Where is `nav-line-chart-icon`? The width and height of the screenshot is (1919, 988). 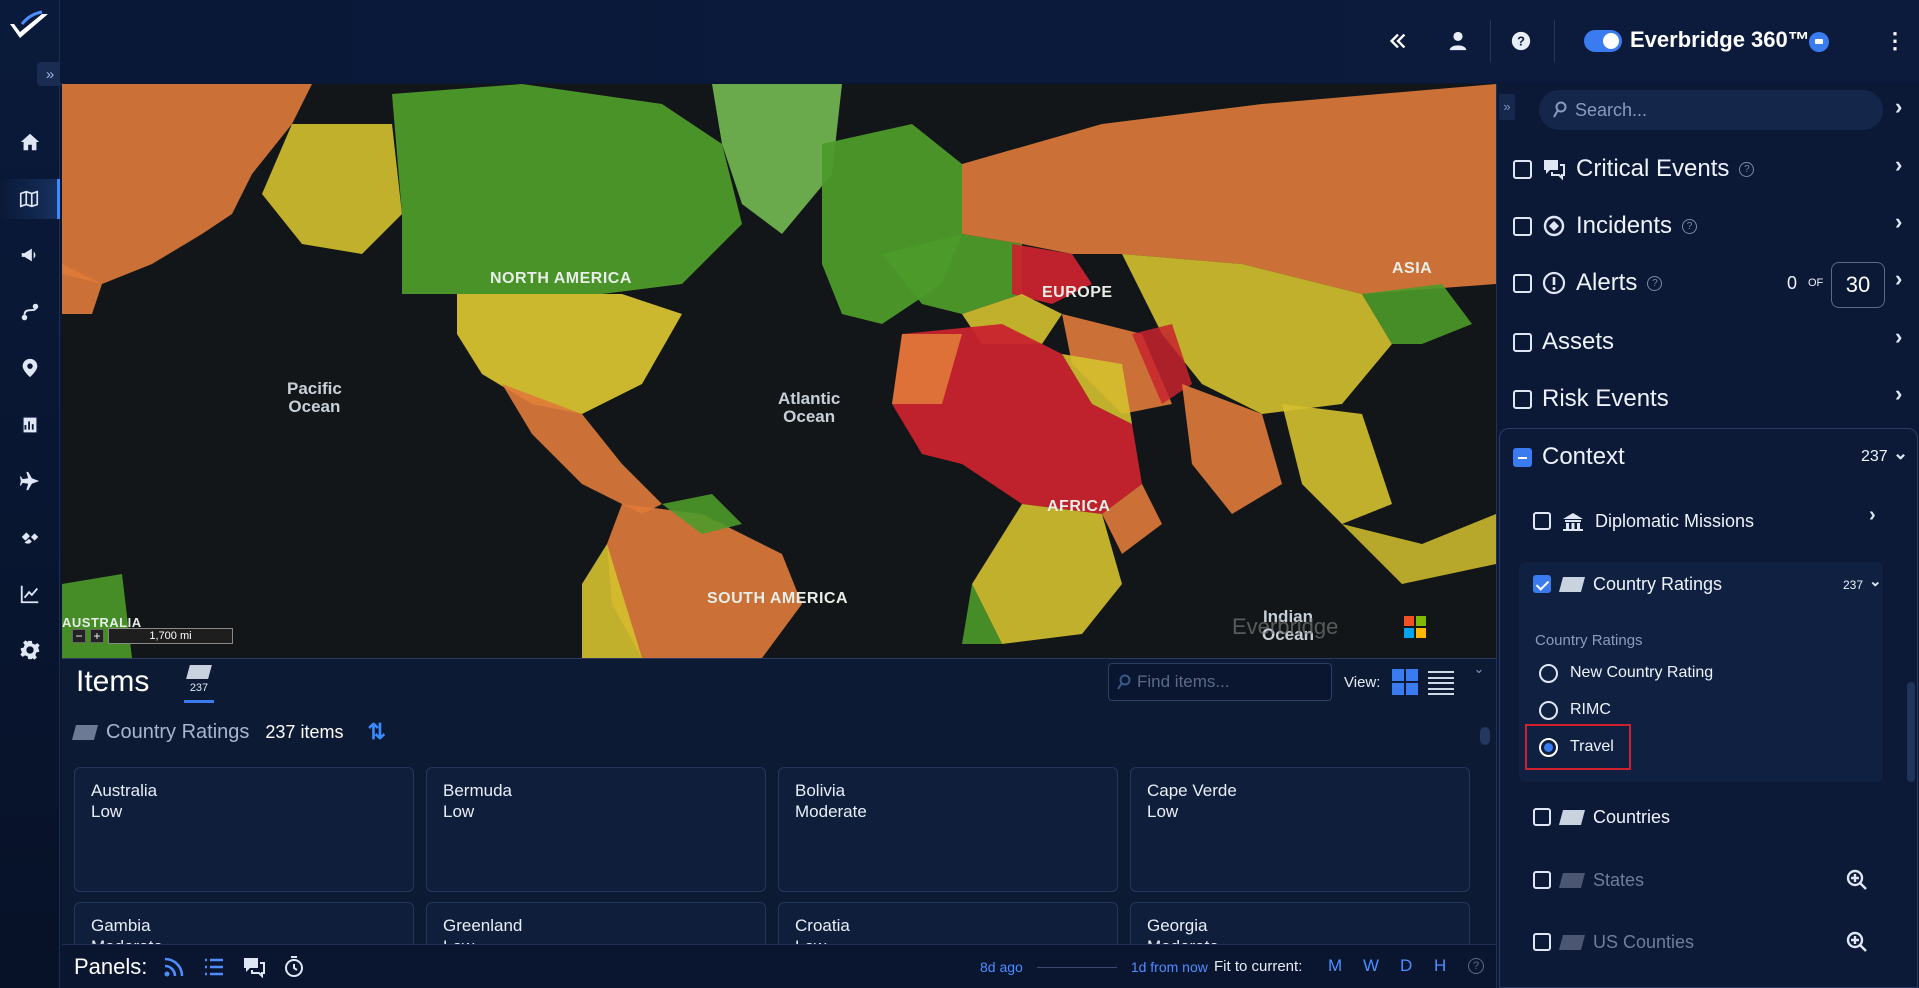
nav-line-chart-icon is located at coordinates (30, 594).